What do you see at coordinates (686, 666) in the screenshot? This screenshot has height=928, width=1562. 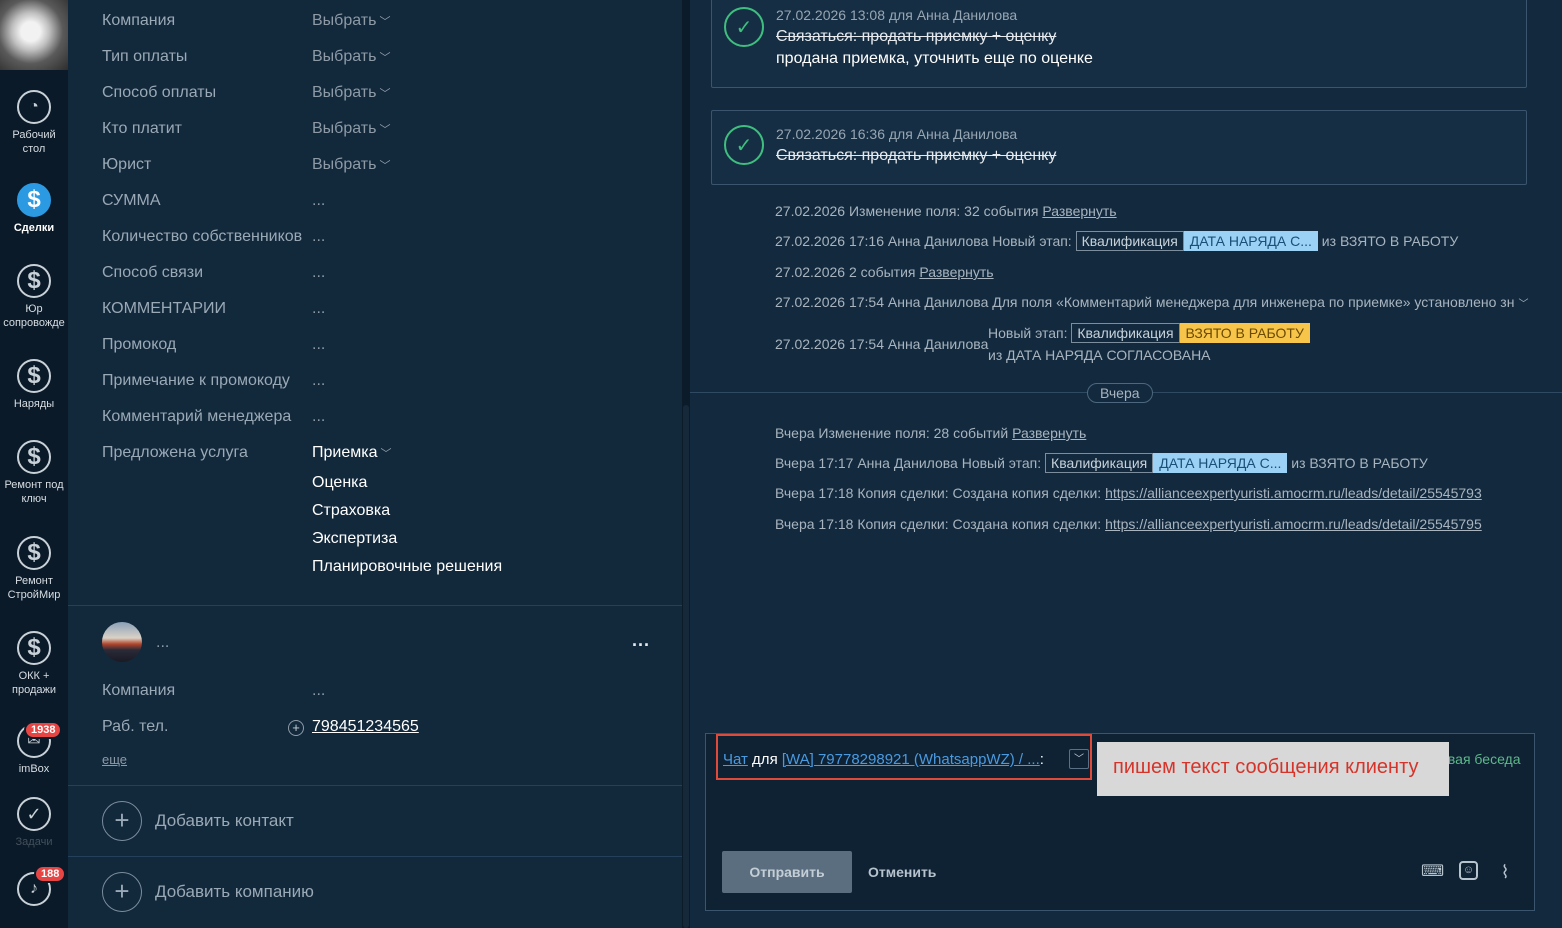 I see `scrollbar-thumb` at bounding box center [686, 666].